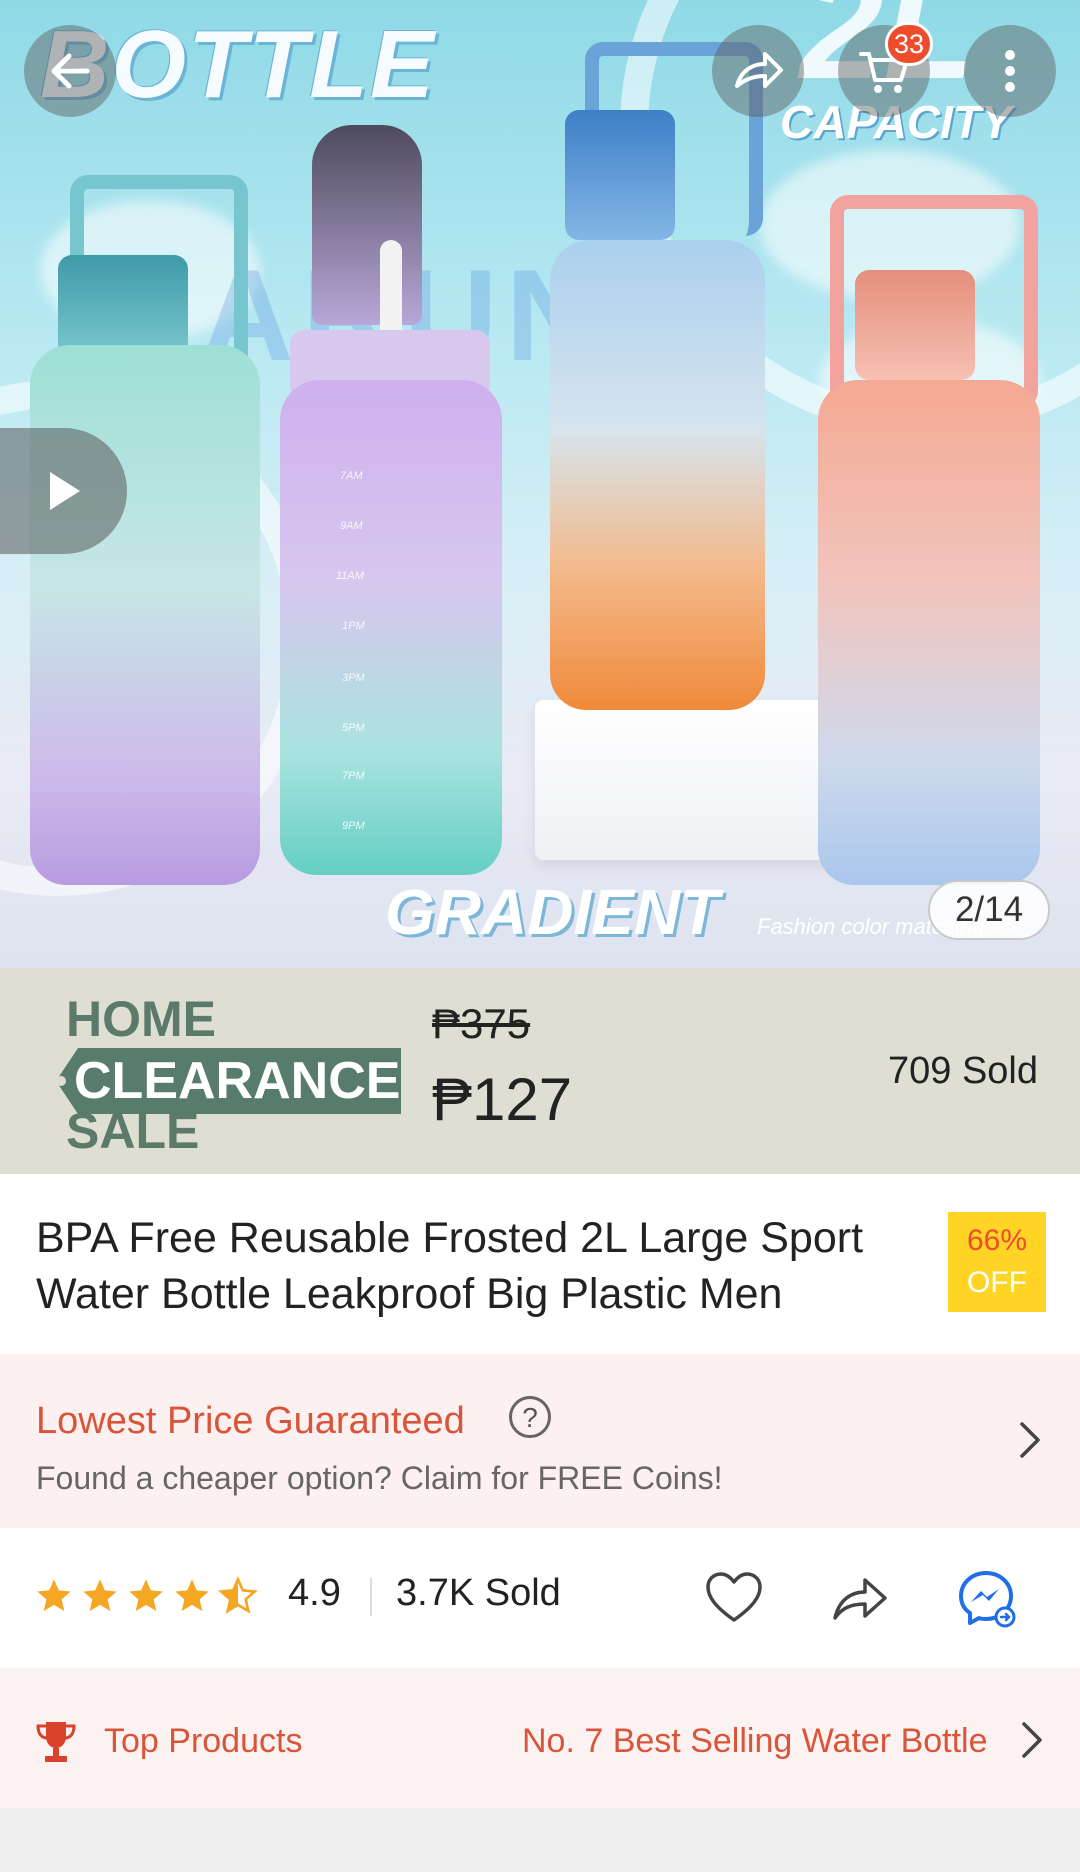  I want to click on bottle-time-mark: 7PM, so click(353, 776).